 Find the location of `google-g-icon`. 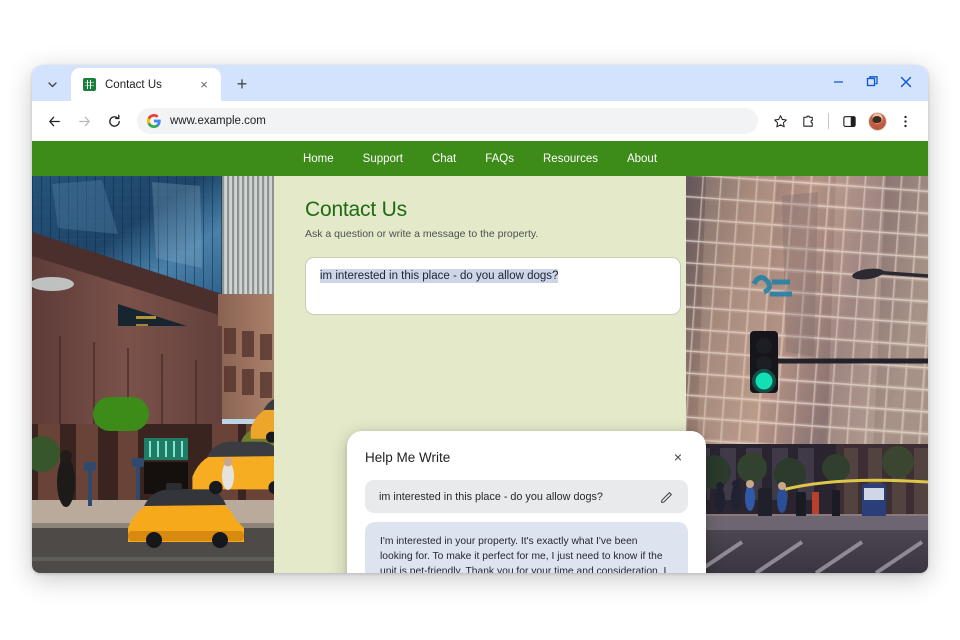

google-g-icon is located at coordinates (154, 121).